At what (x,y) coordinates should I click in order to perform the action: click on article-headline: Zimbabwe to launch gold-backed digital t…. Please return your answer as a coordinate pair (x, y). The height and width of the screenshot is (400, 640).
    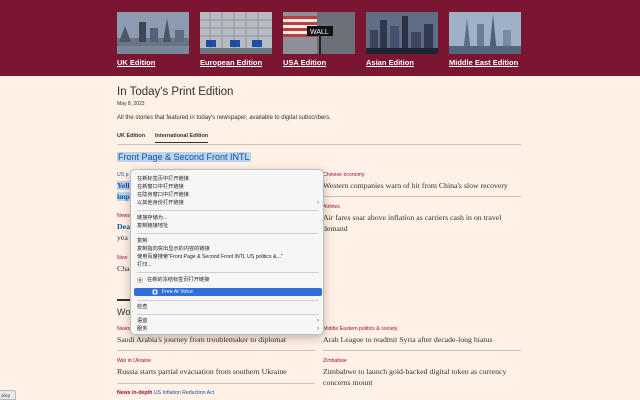
    Looking at the image, I should click on (423, 377).